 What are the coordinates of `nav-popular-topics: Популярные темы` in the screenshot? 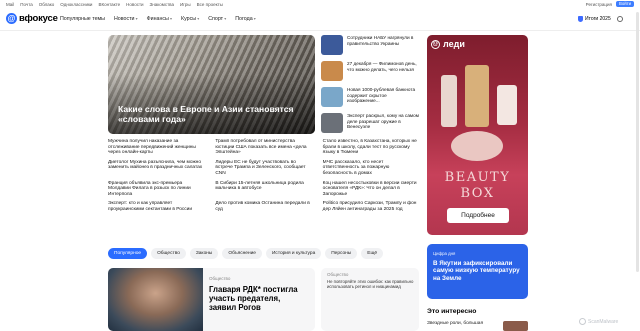 It's located at (82, 19).